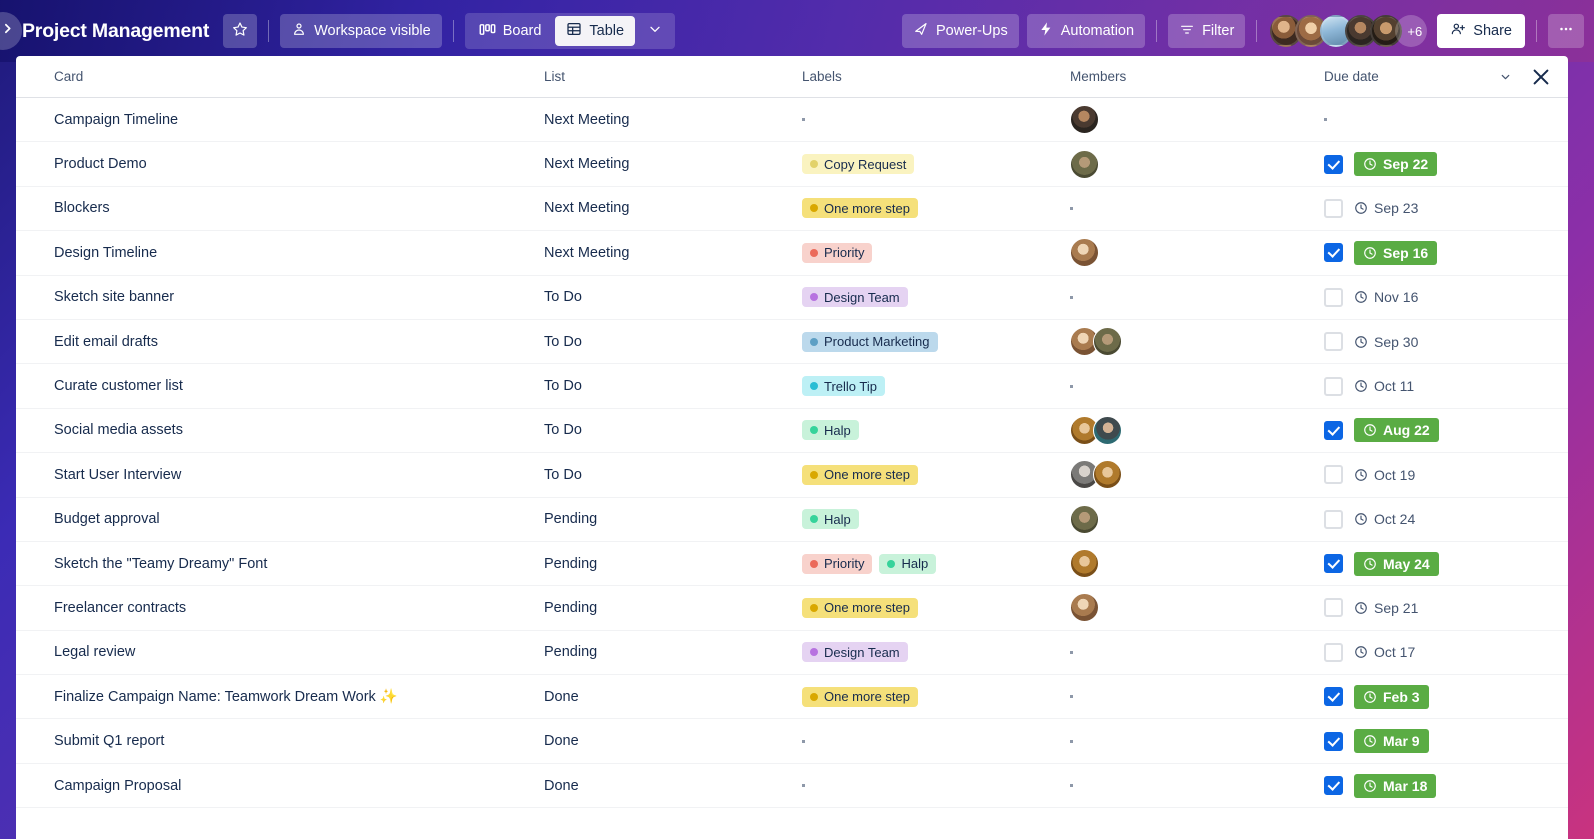 This screenshot has width=1594, height=839. What do you see at coordinates (299, 76) in the screenshot?
I see `column-header-card: Card` at bounding box center [299, 76].